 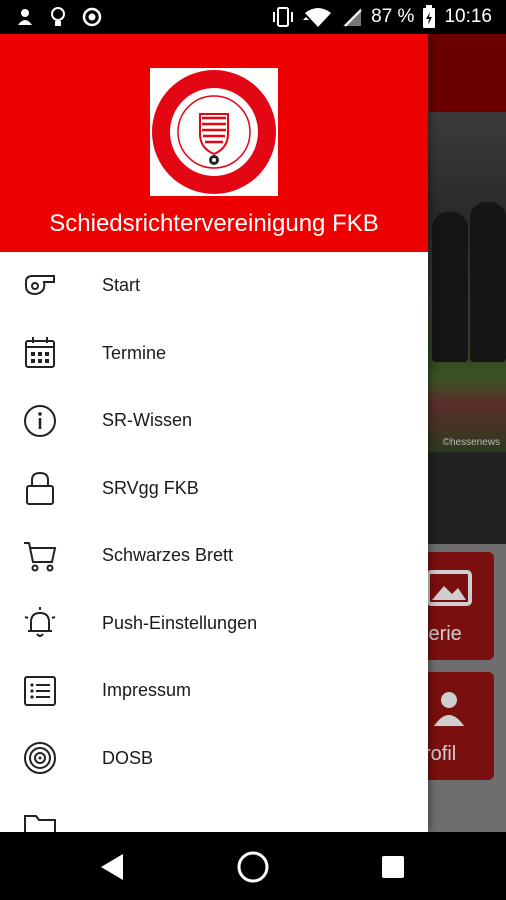 What do you see at coordinates (147, 690) in the screenshot?
I see `menu-item-label: Impressum` at bounding box center [147, 690].